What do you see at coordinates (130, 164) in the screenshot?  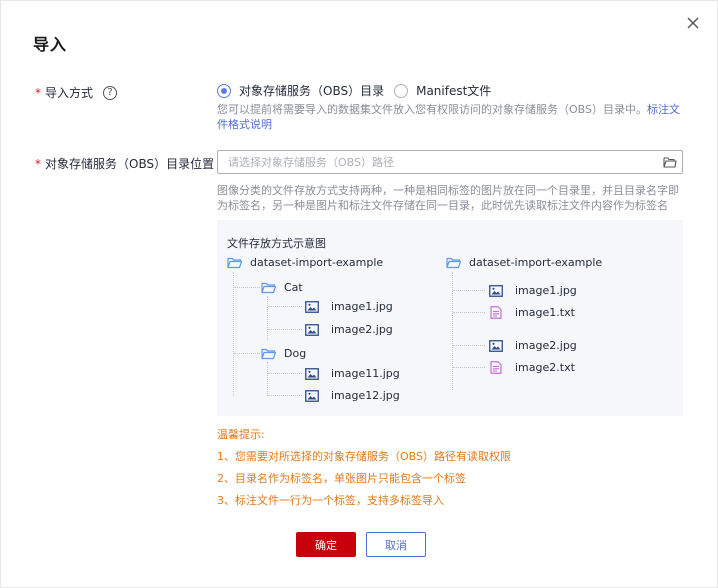 I see `obs-location-label: 对象存储服务（OBS）目录位置` at bounding box center [130, 164].